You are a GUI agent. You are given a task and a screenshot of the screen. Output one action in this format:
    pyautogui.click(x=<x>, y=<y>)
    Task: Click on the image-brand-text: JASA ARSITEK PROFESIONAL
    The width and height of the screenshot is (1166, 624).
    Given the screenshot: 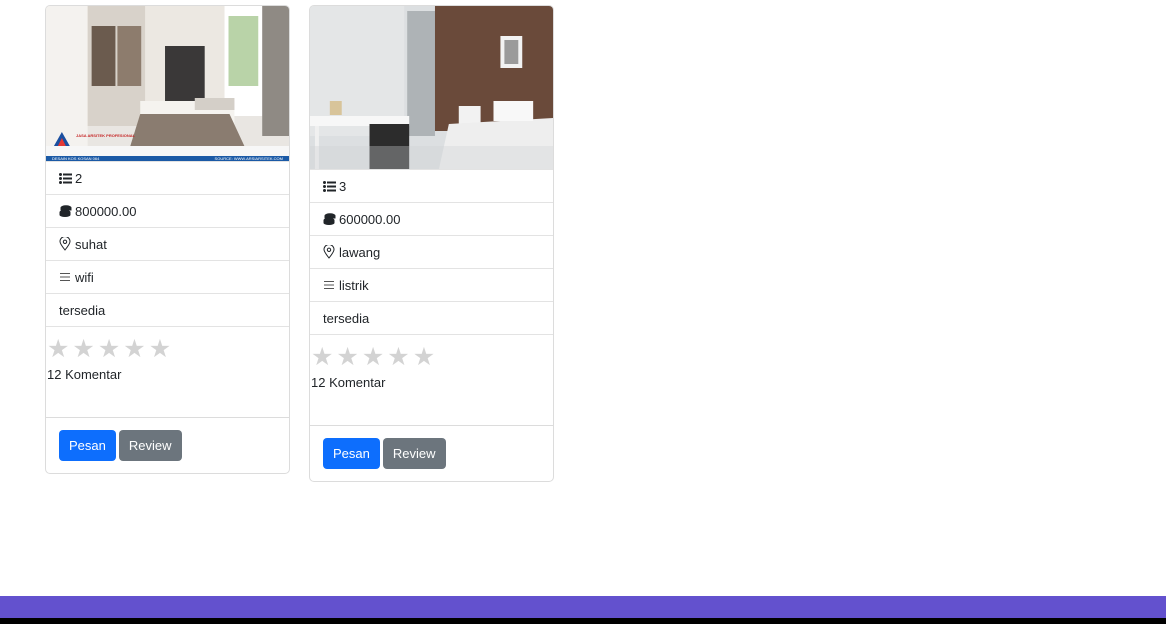 What is the action you would take?
    pyautogui.click(x=106, y=135)
    